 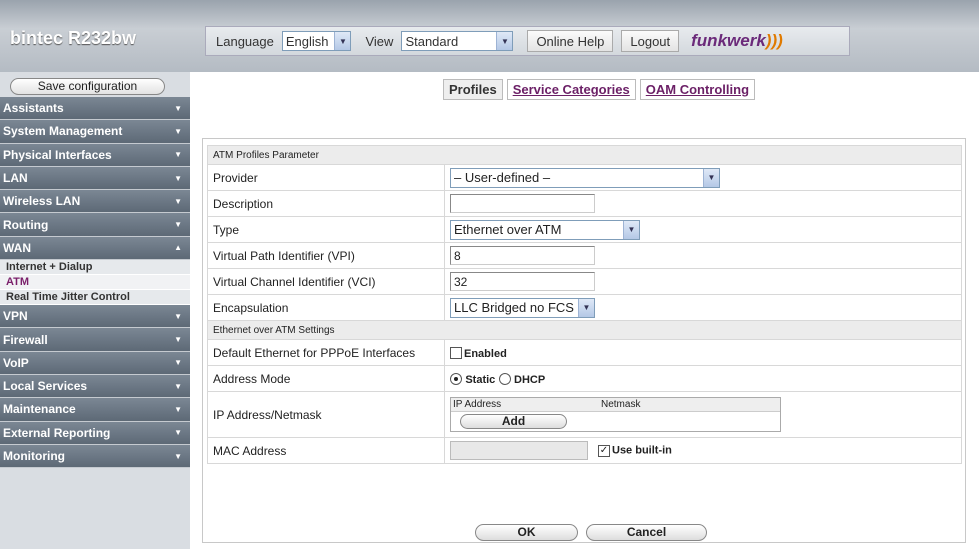 What do you see at coordinates (526, 532) in the screenshot?
I see `ok-button: OK` at bounding box center [526, 532].